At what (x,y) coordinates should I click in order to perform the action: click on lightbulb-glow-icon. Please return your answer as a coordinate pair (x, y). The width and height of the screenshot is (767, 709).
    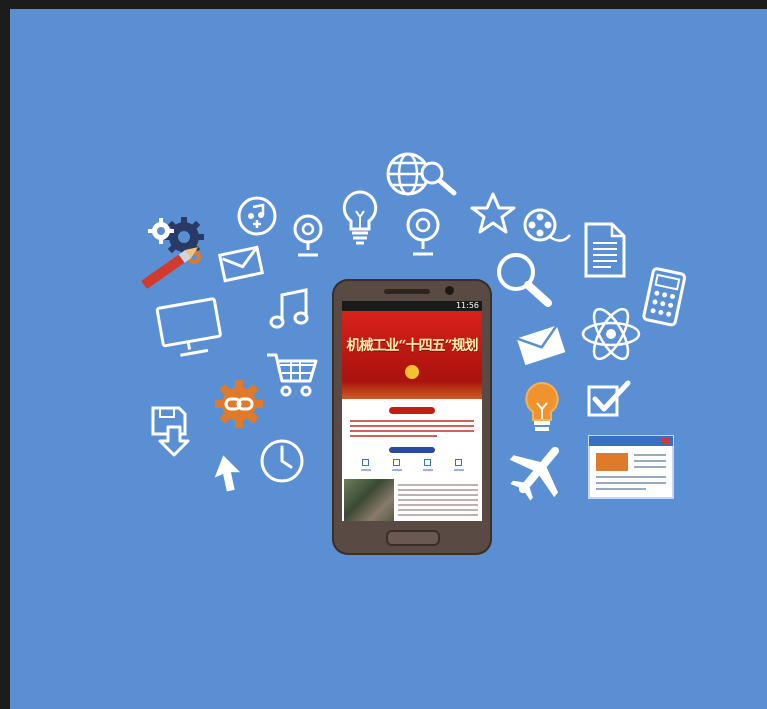
    Looking at the image, I should click on (542, 408).